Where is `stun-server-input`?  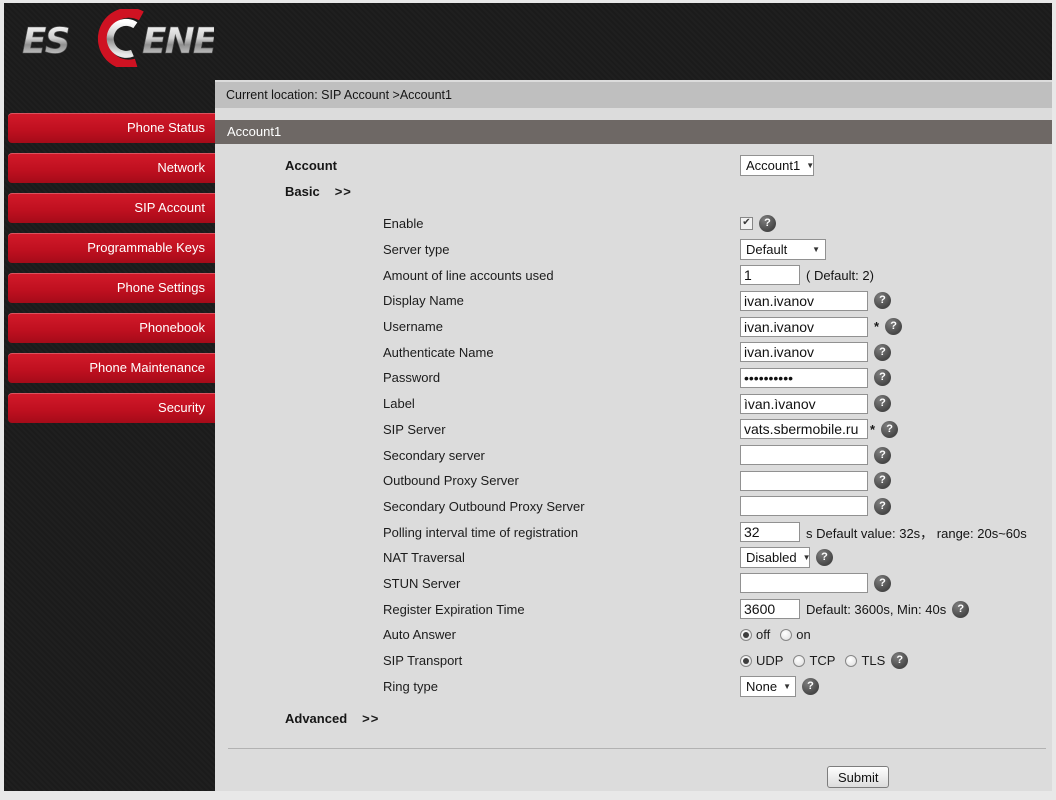
stun-server-input is located at coordinates (804, 583).